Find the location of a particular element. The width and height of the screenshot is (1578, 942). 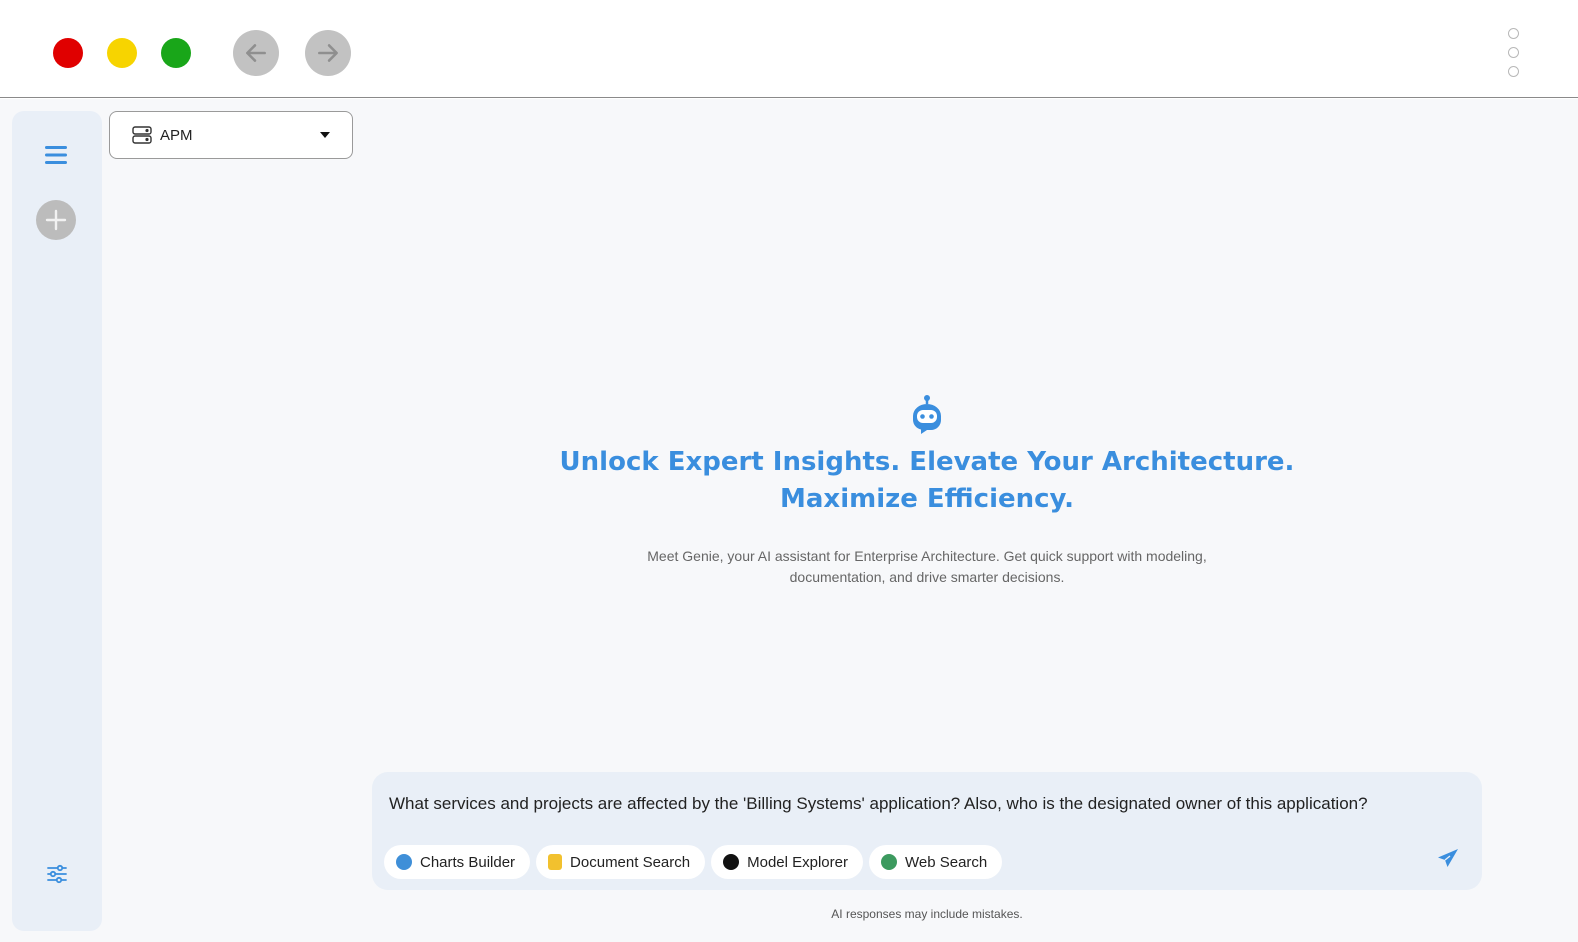

chevron-down-icon is located at coordinates (325, 135).